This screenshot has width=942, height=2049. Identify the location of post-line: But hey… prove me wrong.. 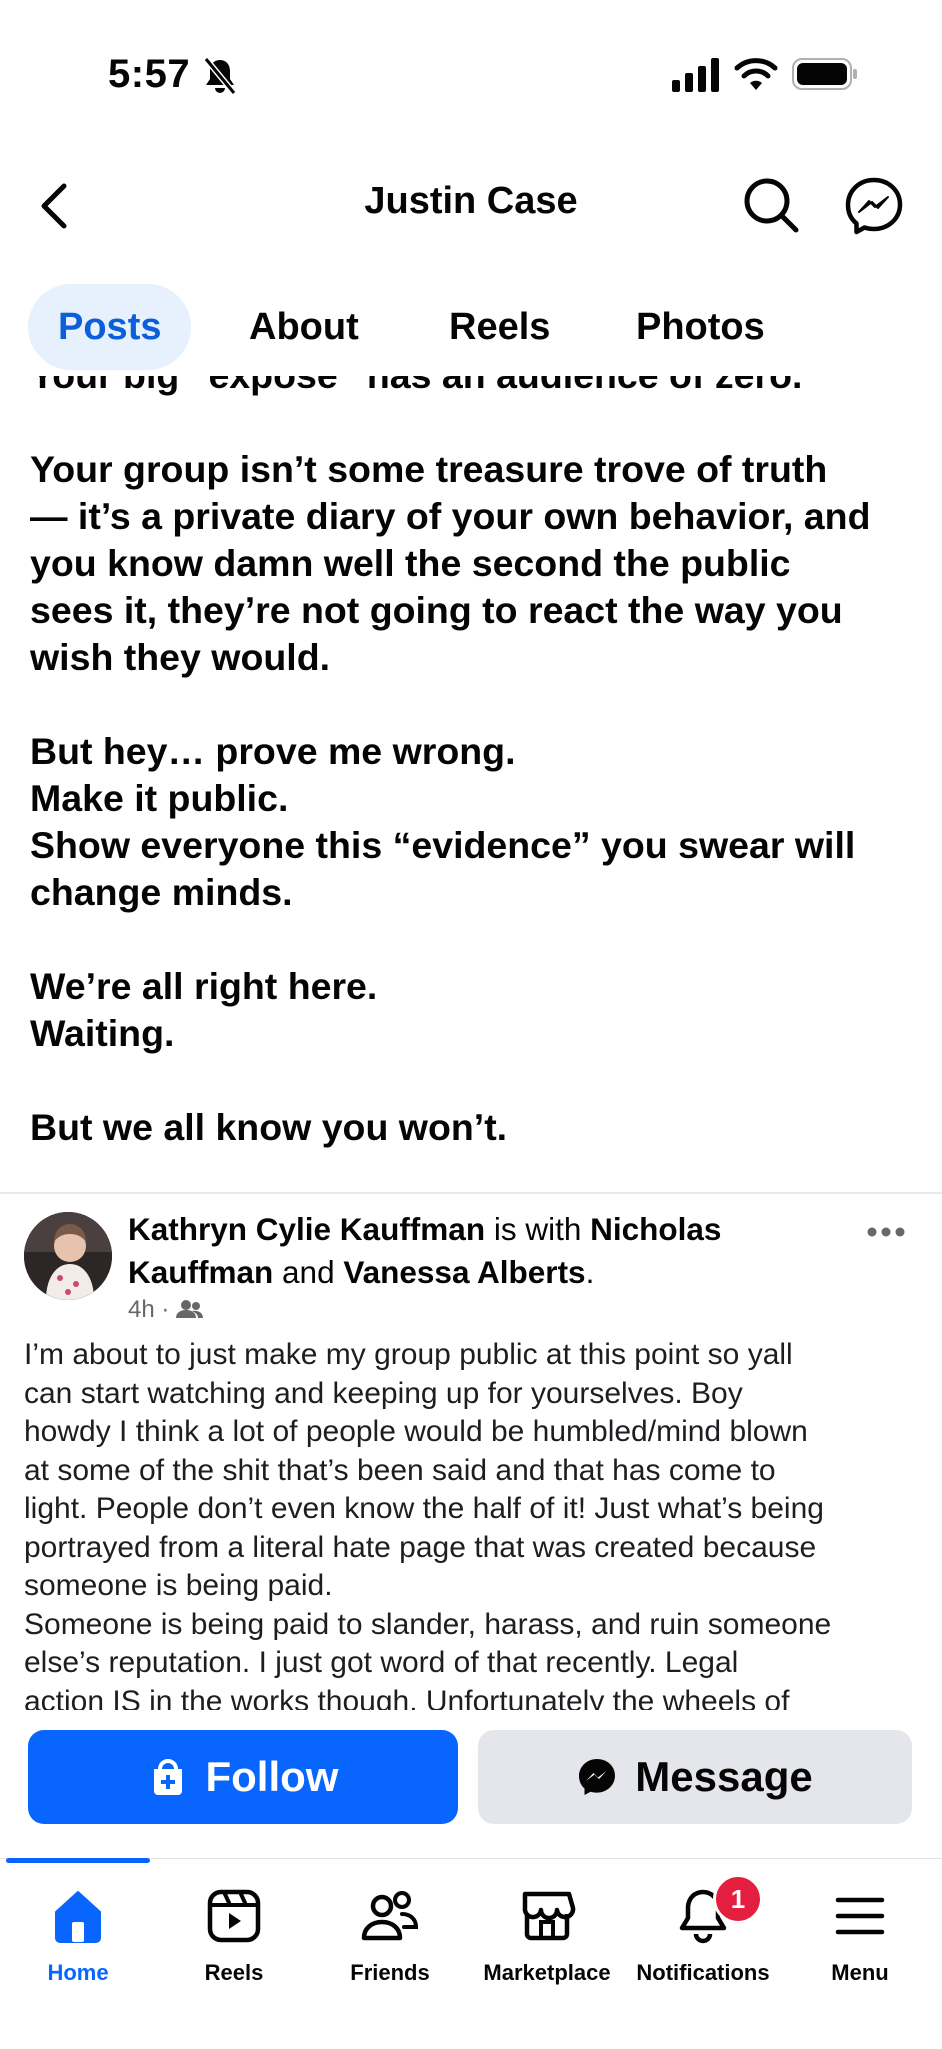
(273, 751).